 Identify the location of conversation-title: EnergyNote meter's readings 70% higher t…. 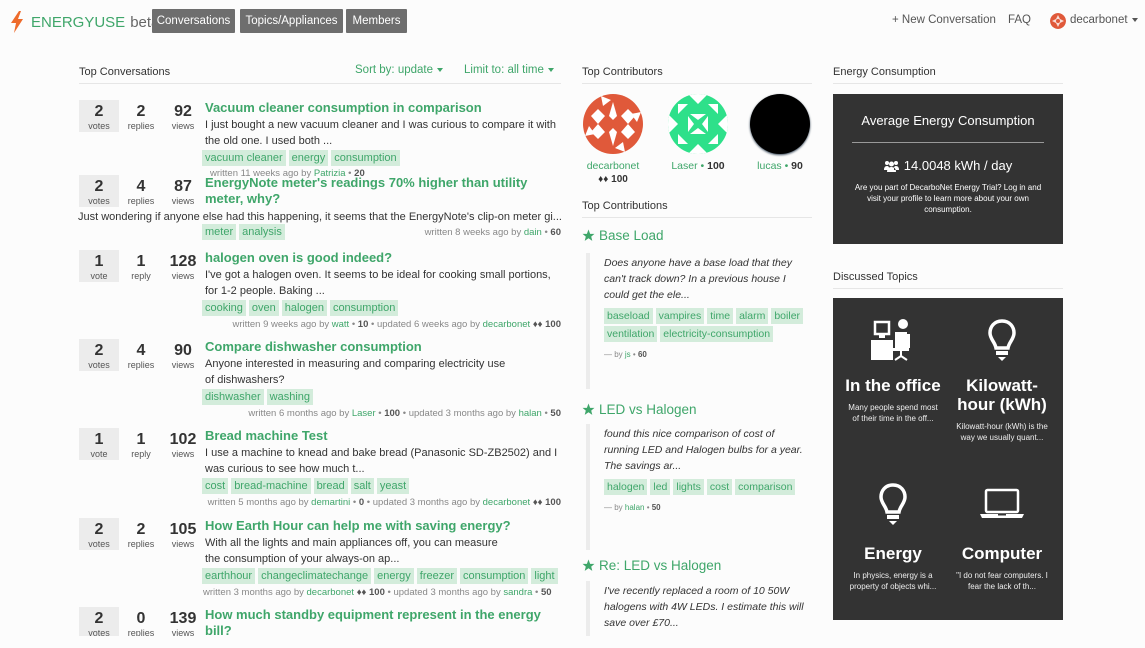
(383, 191).